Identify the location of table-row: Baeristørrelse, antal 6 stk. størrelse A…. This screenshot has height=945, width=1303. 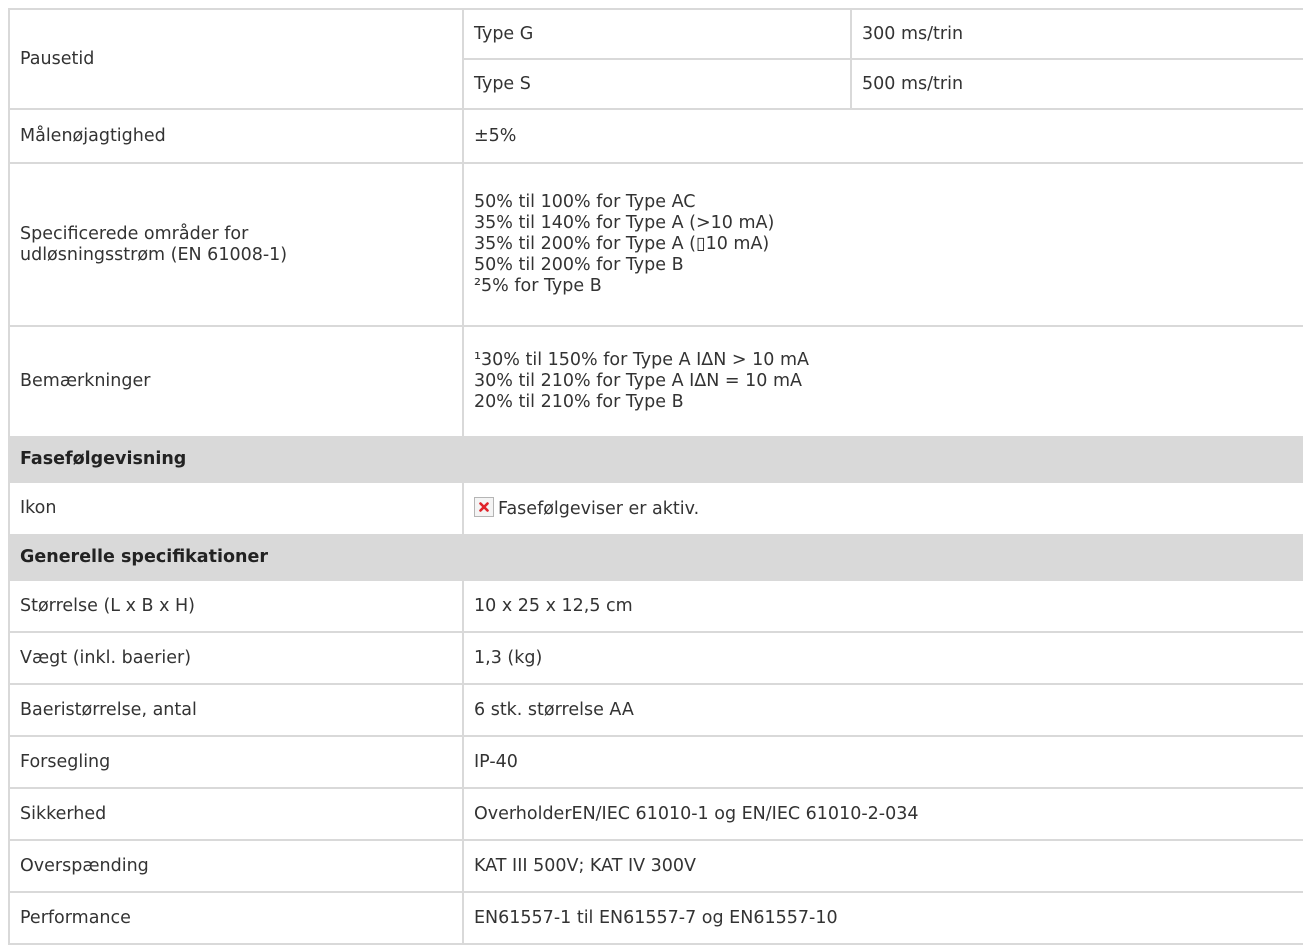
(655, 710).